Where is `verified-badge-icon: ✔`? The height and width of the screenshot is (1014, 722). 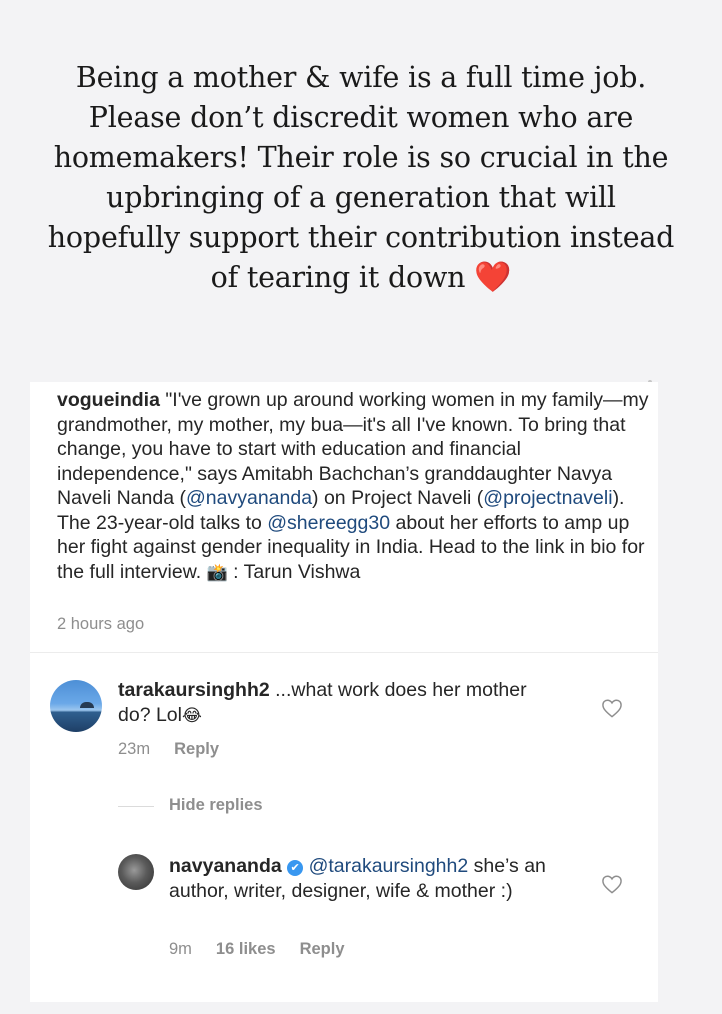 verified-badge-icon: ✔ is located at coordinates (295, 868).